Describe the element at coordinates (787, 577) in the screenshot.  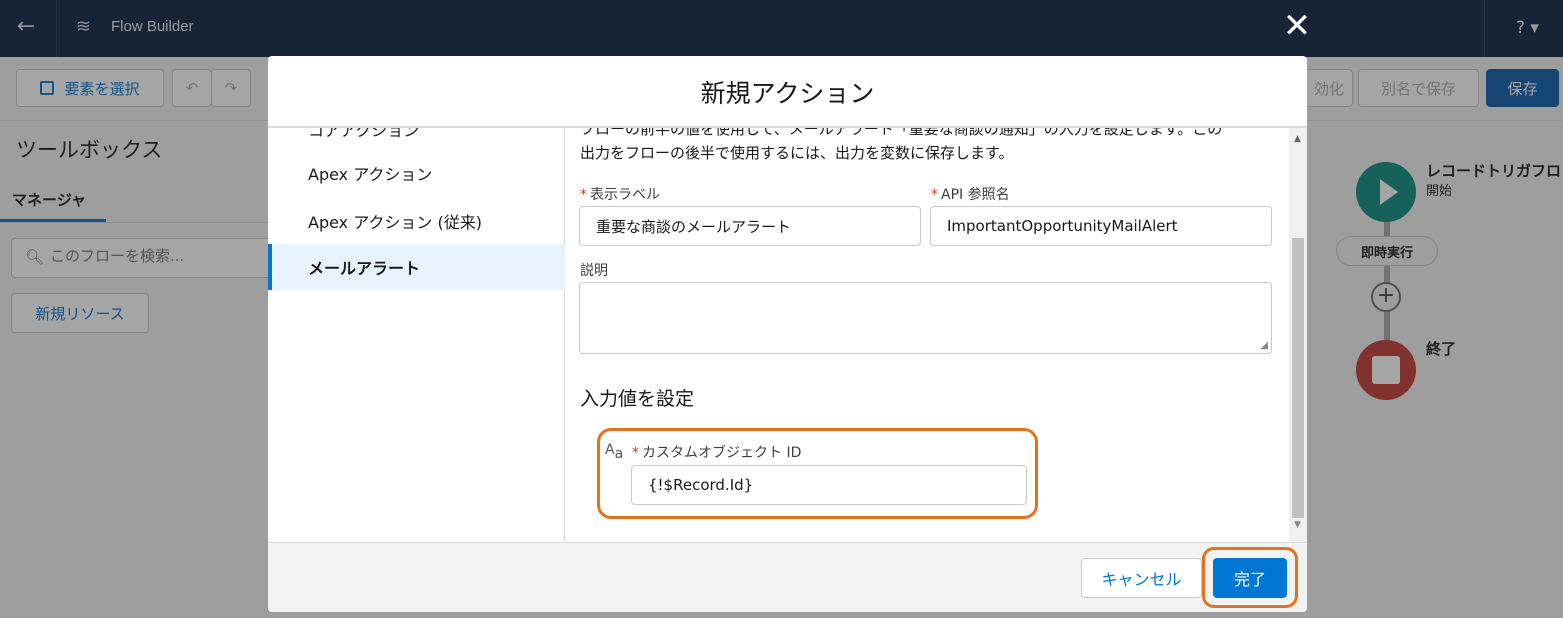
I see `modal-footer: キャンセル 完了` at that location.